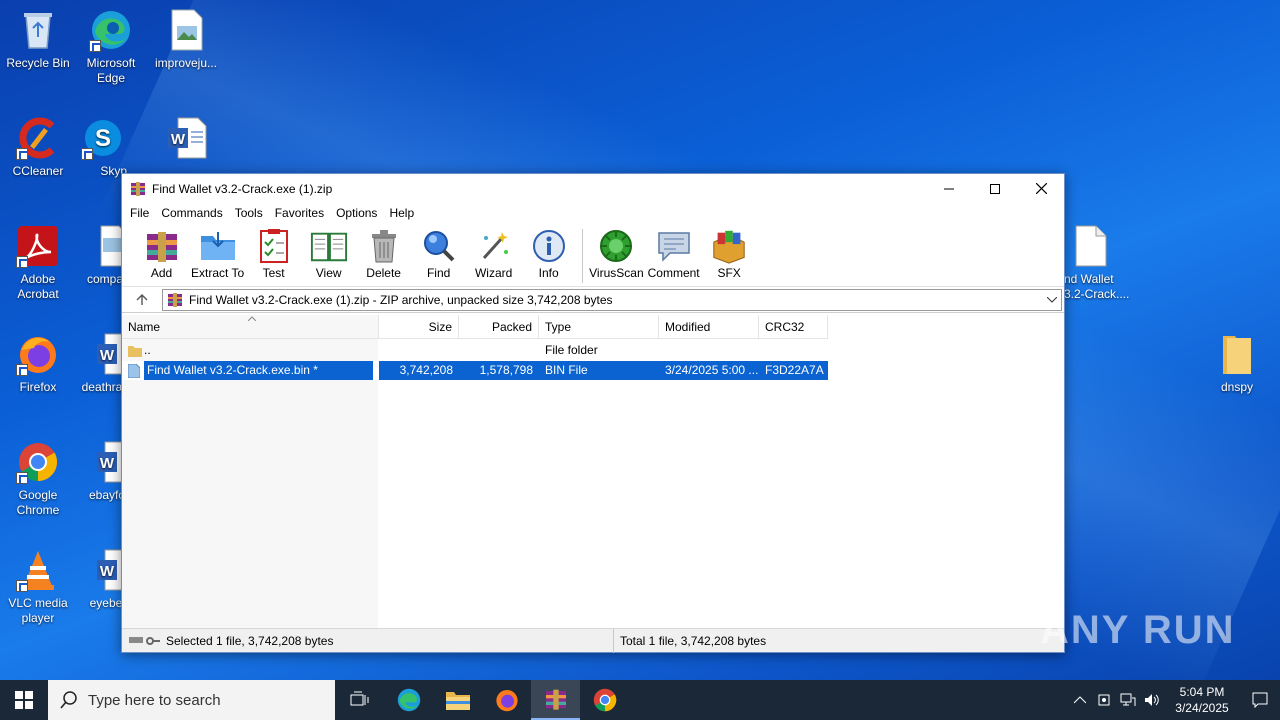 This screenshot has width=1280, height=720. Describe the element at coordinates (328, 273) in the screenshot. I see `toolbar-label: View` at that location.